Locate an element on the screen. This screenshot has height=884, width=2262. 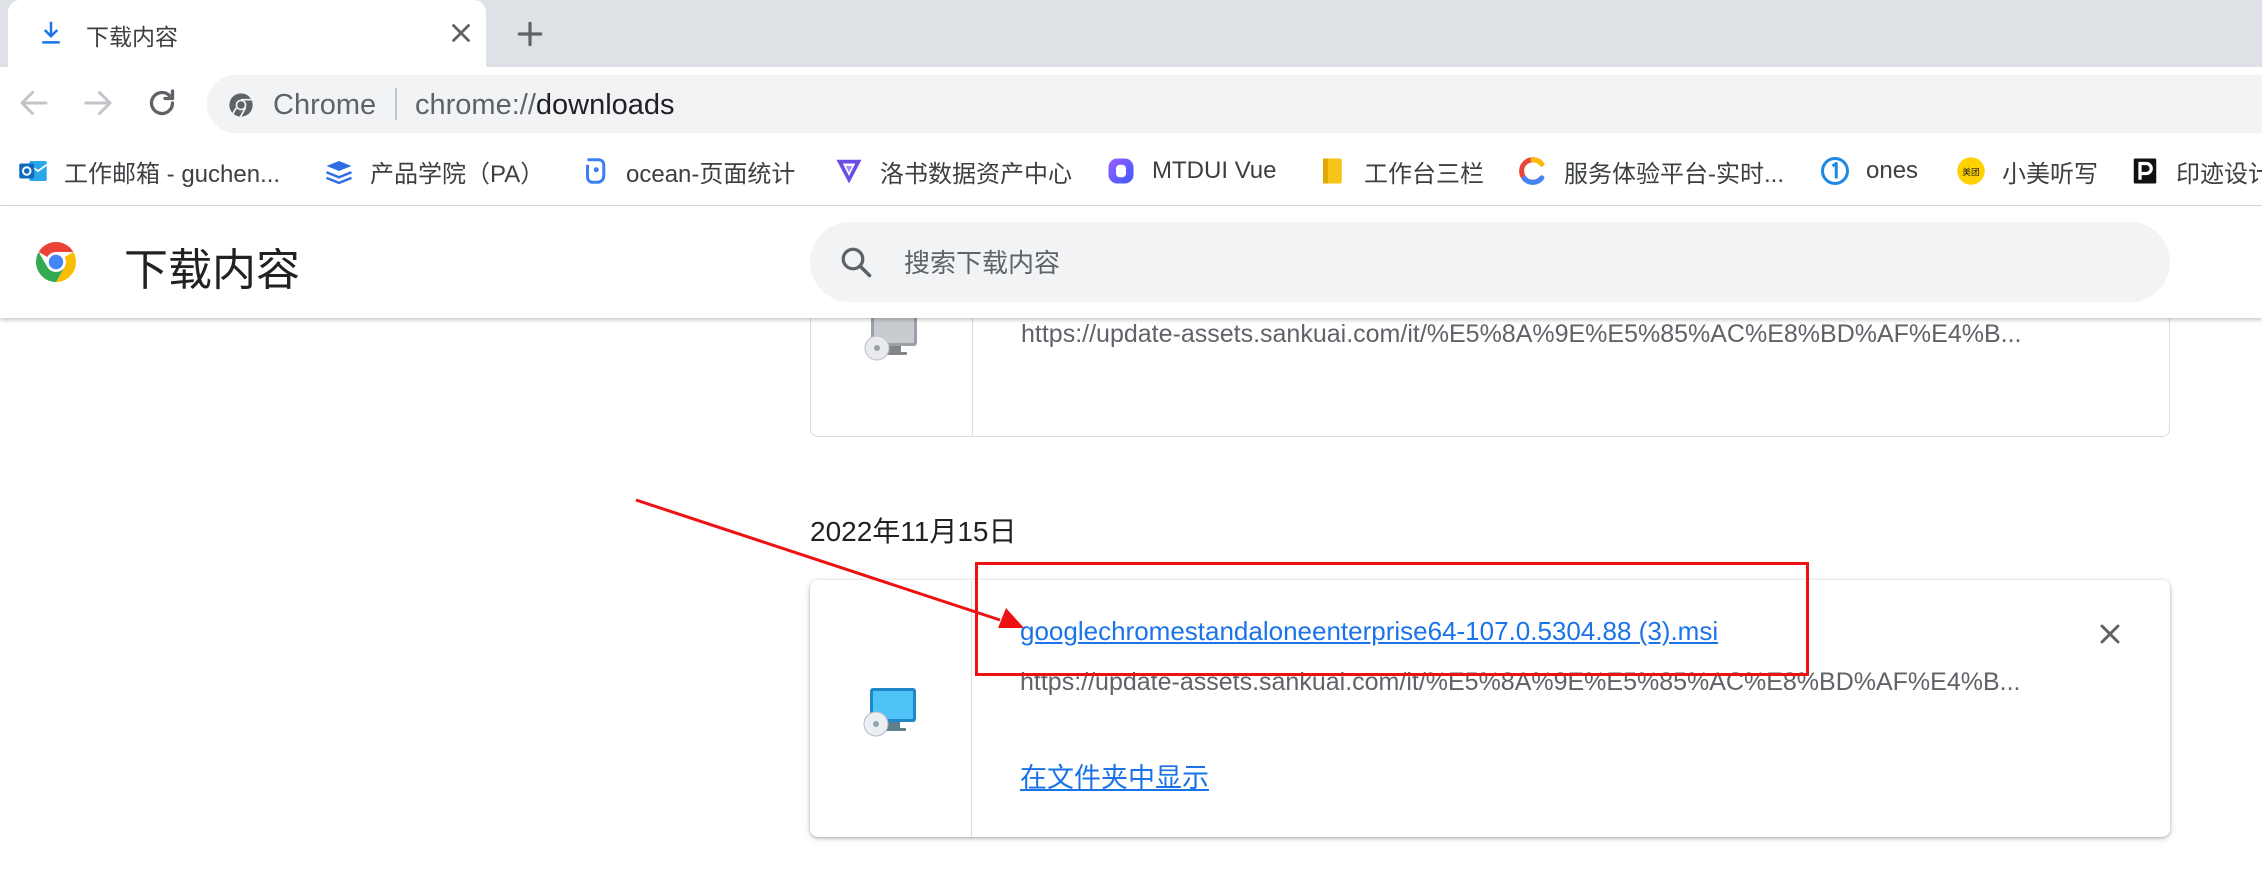
omnibox-separator is located at coordinates (396, 104).